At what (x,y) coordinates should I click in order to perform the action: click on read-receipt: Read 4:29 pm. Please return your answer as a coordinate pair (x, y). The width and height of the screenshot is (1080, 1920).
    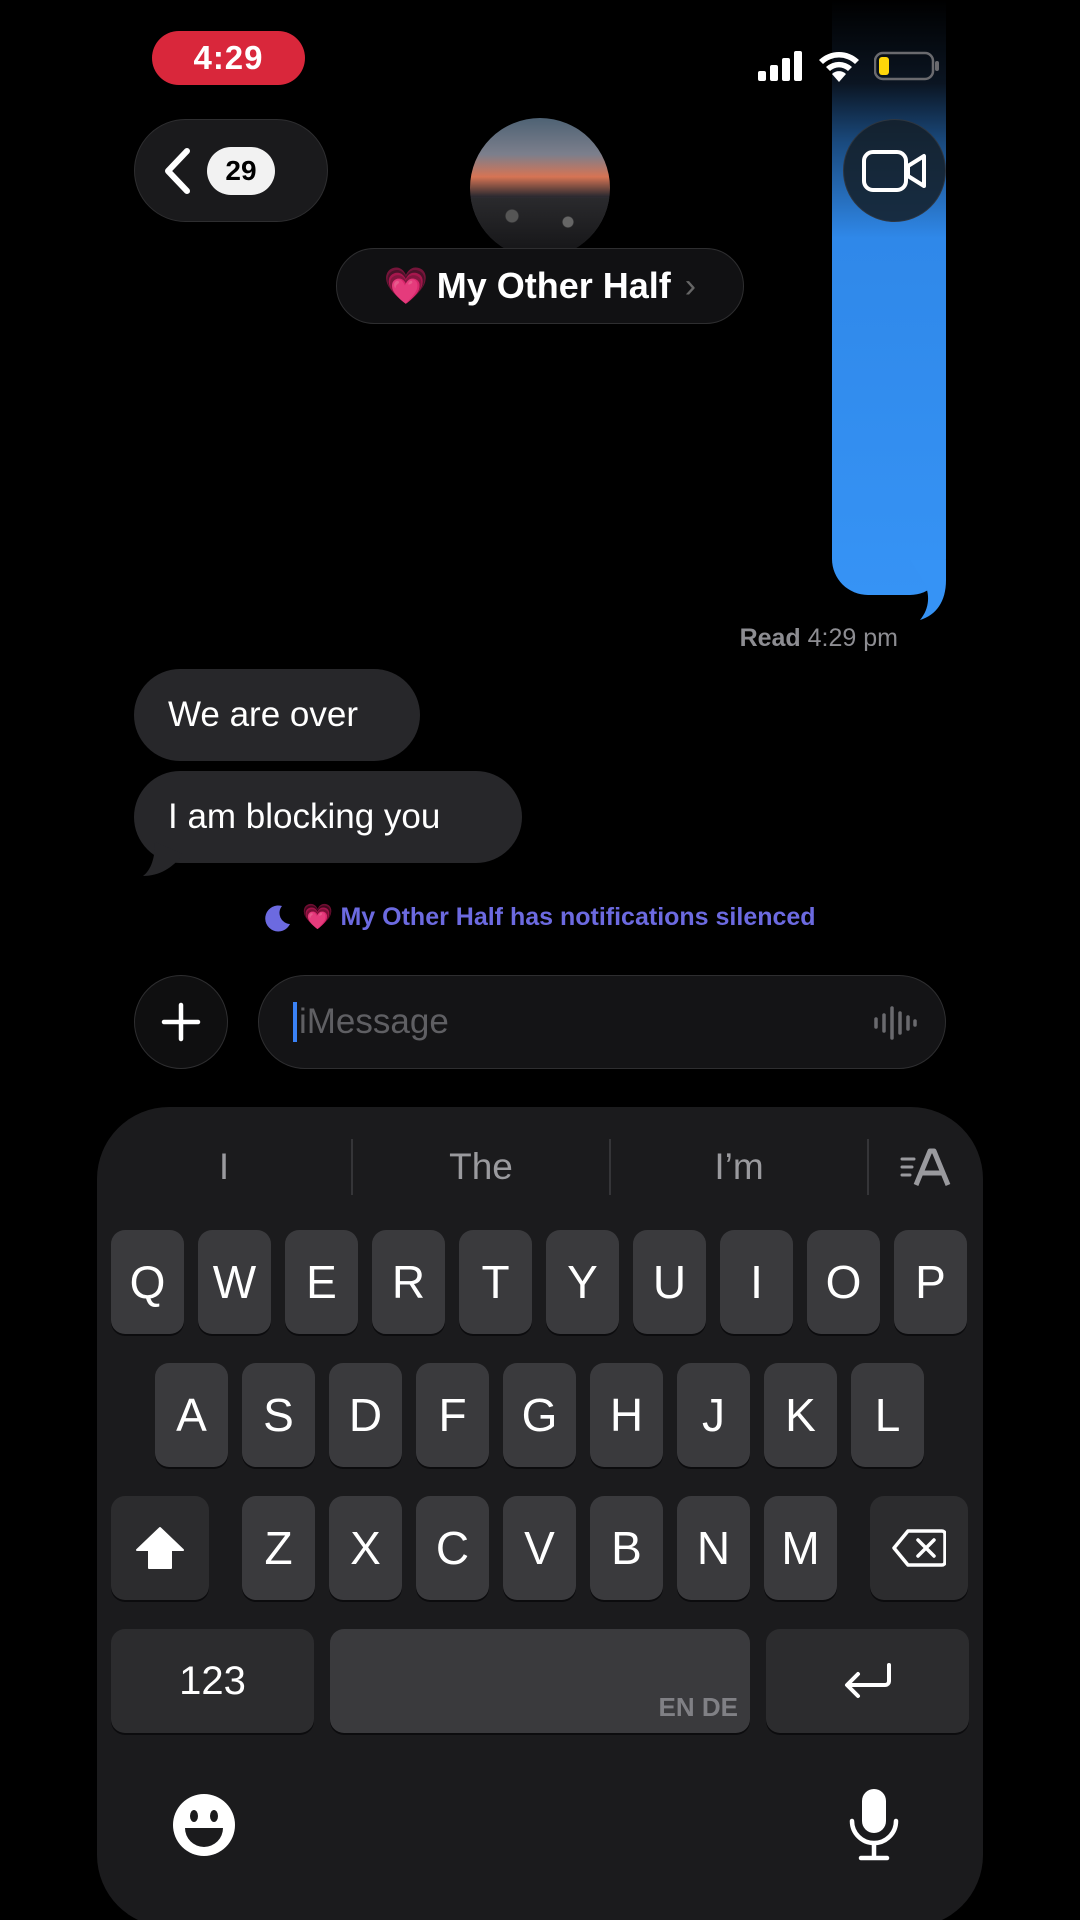
    Looking at the image, I should click on (819, 638).